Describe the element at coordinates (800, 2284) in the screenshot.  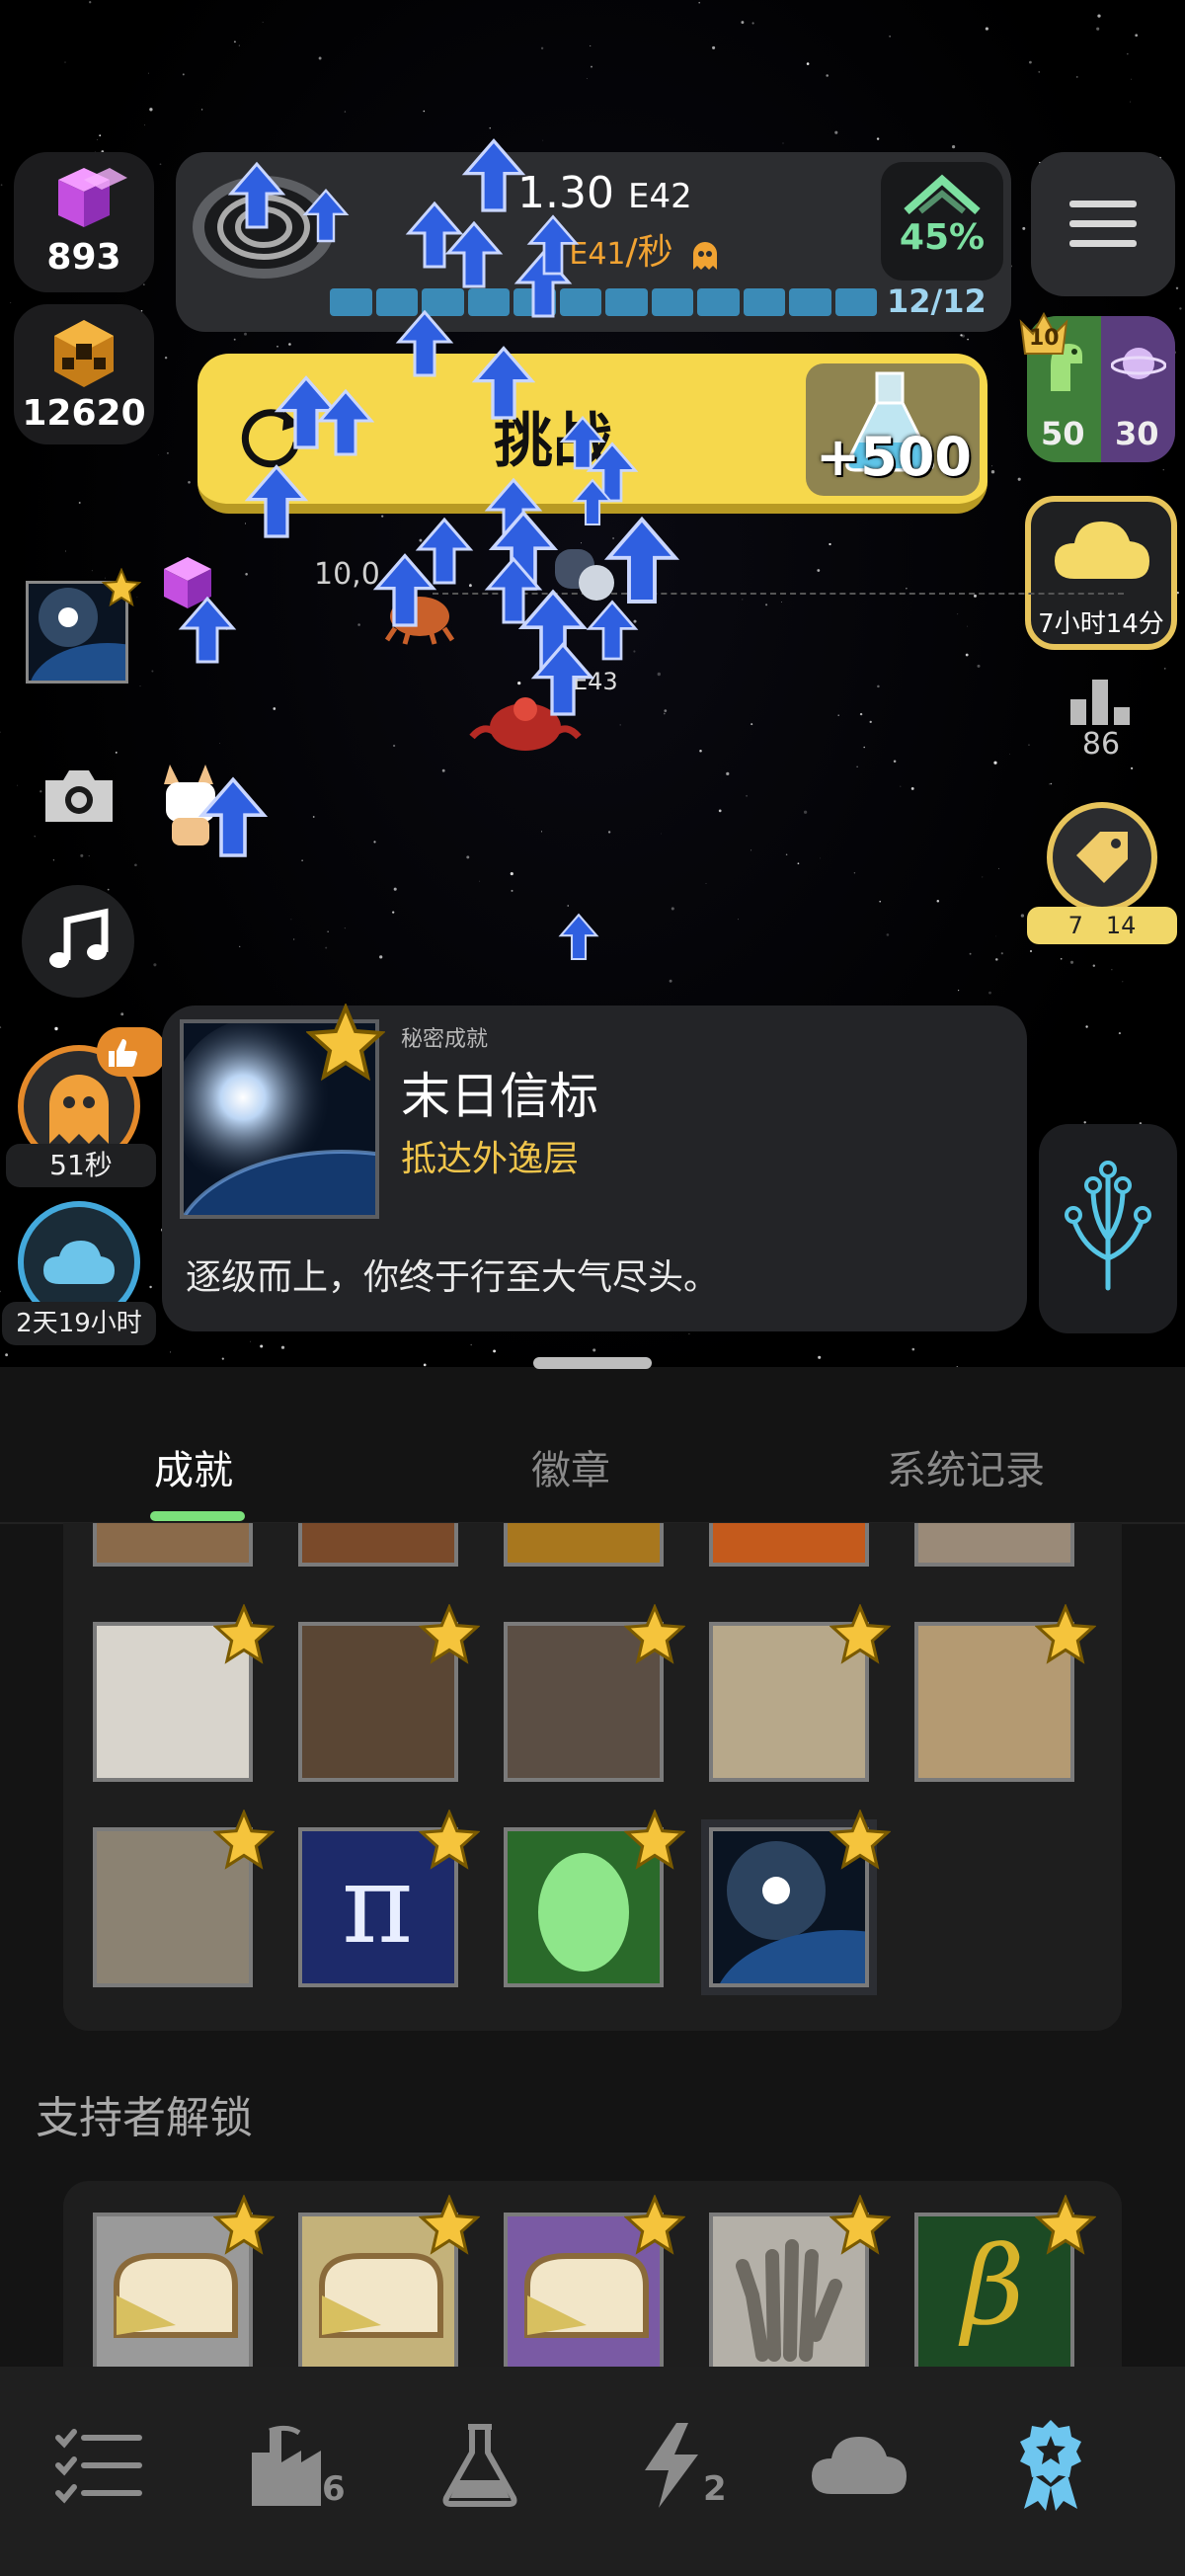
I see `achievement-tile-hand-print` at that location.